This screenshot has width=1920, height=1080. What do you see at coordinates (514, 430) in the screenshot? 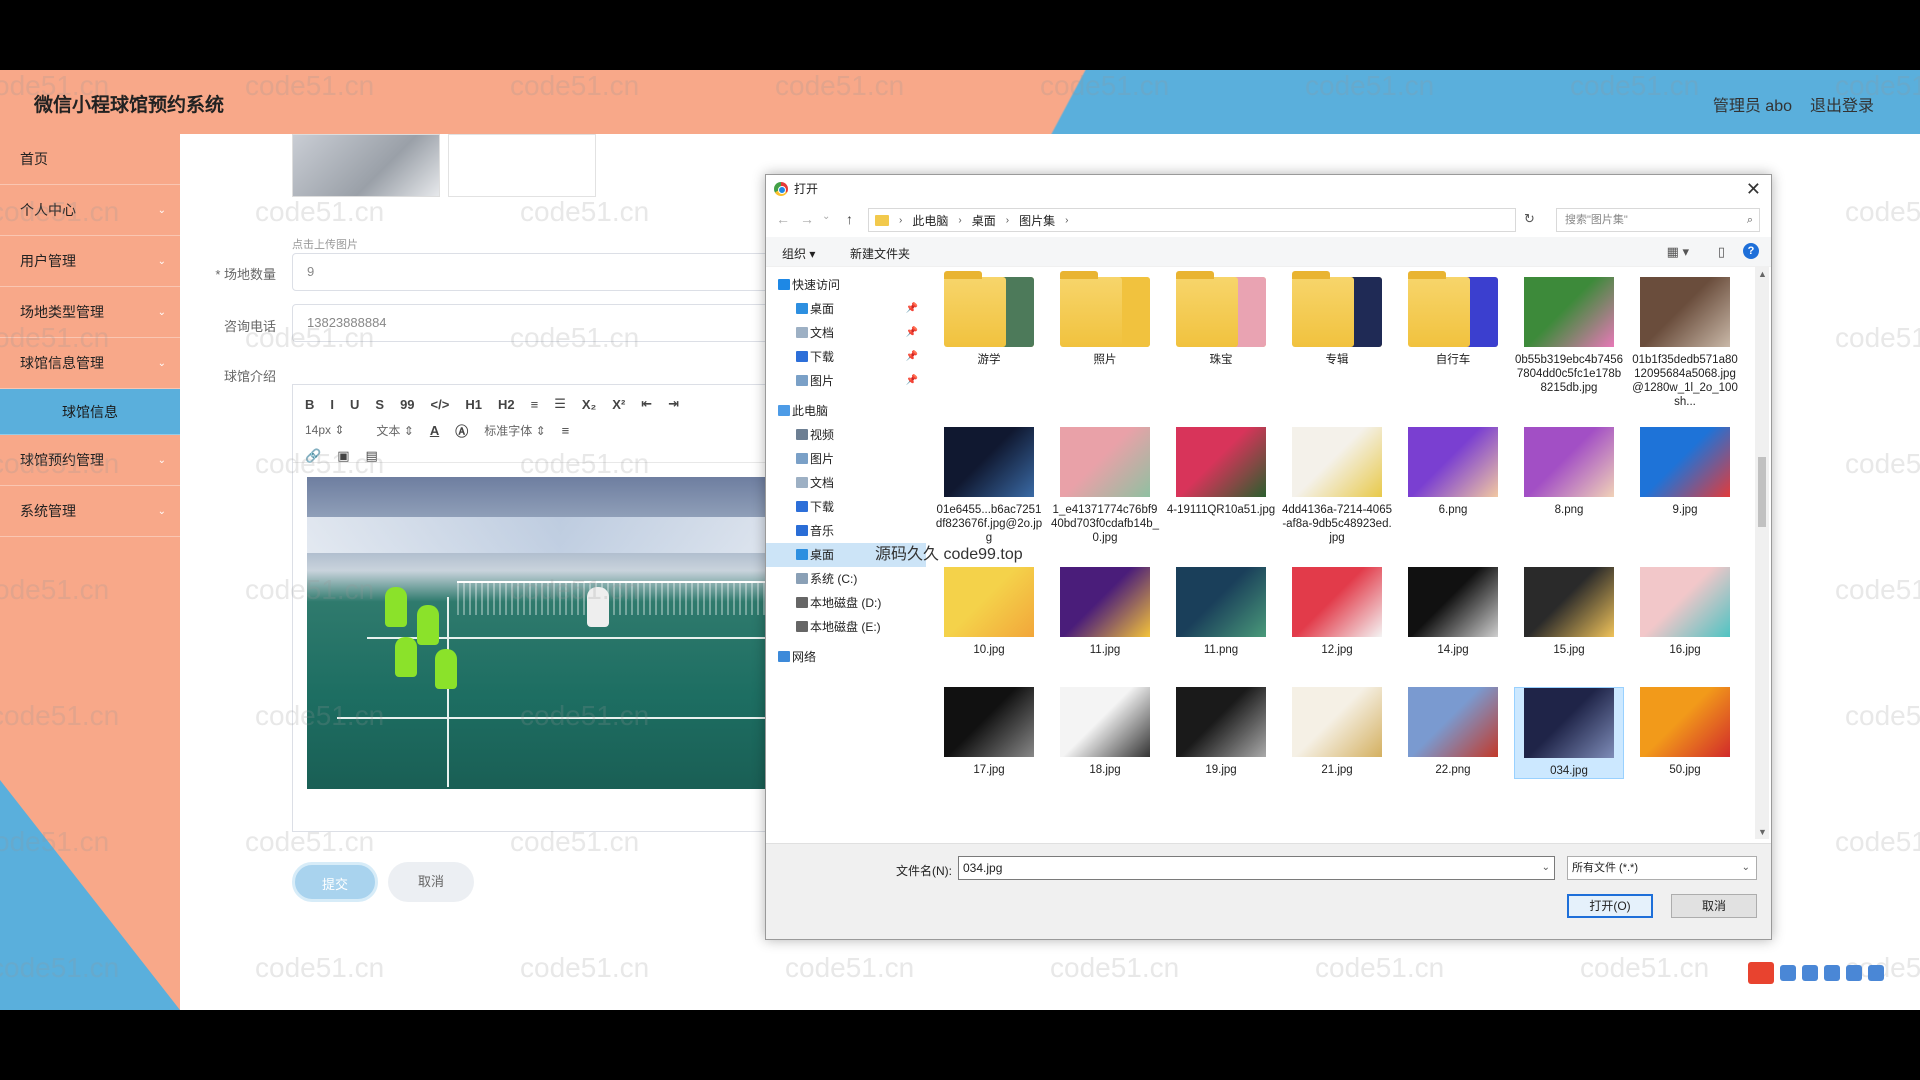
I see `font-family-select: 标准字体 ⇕` at bounding box center [514, 430].